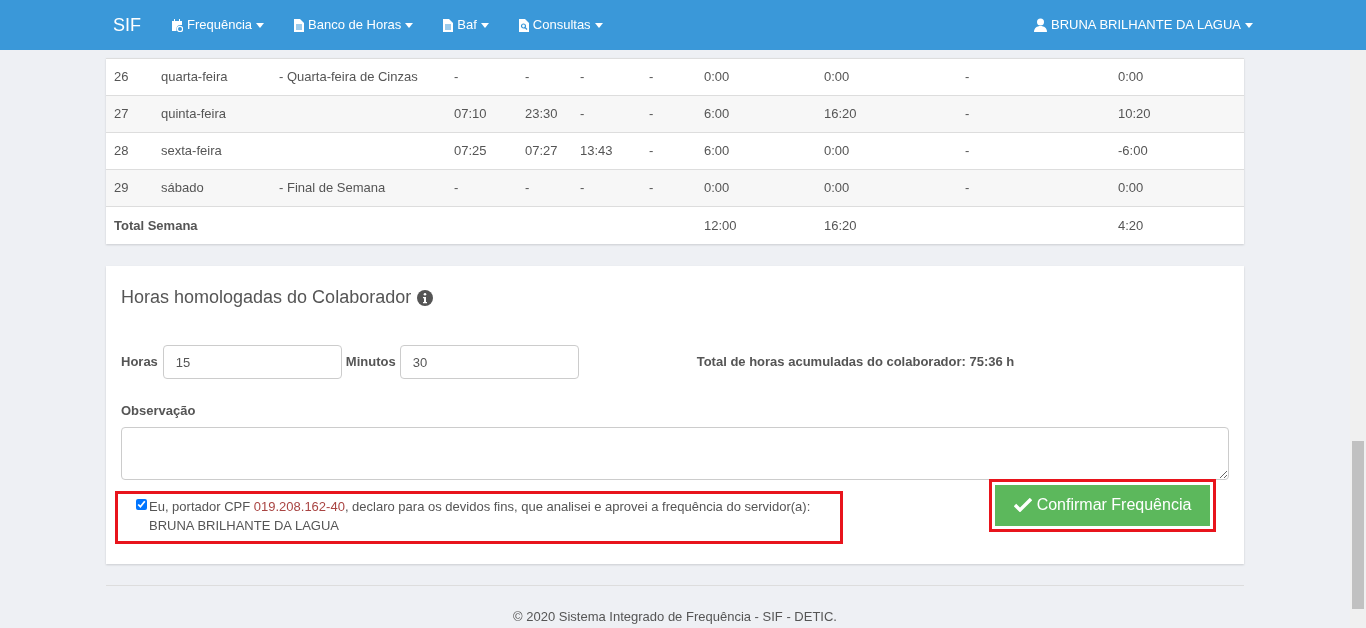 This screenshot has width=1366, height=628. Describe the element at coordinates (348, 77) in the screenshot. I see `table-cell-text: - Quarta-feira de Cinzas` at that location.